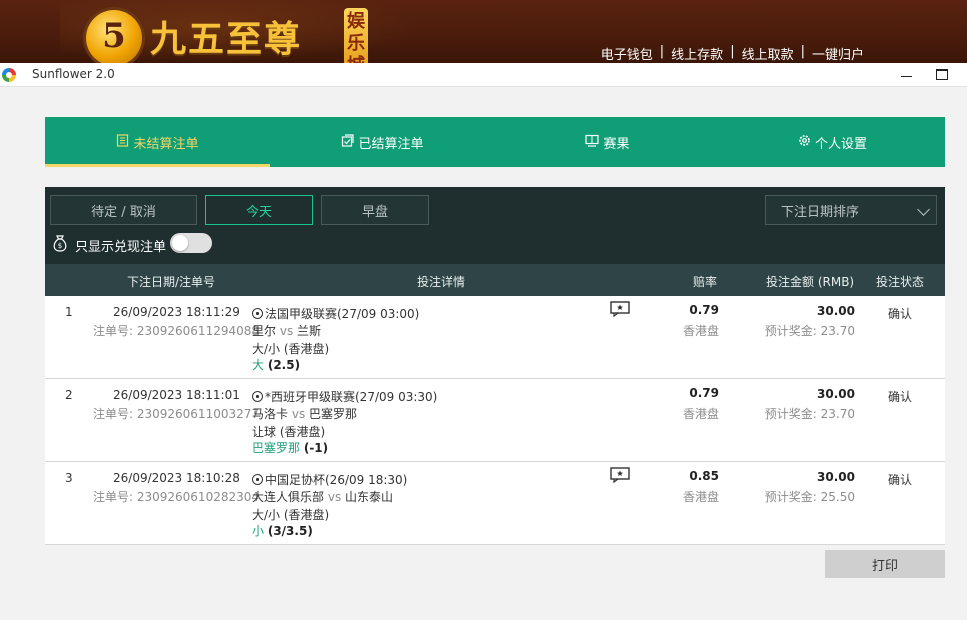  What do you see at coordinates (768, 53) in the screenshot?
I see `link-withdraw: 线上取款` at bounding box center [768, 53].